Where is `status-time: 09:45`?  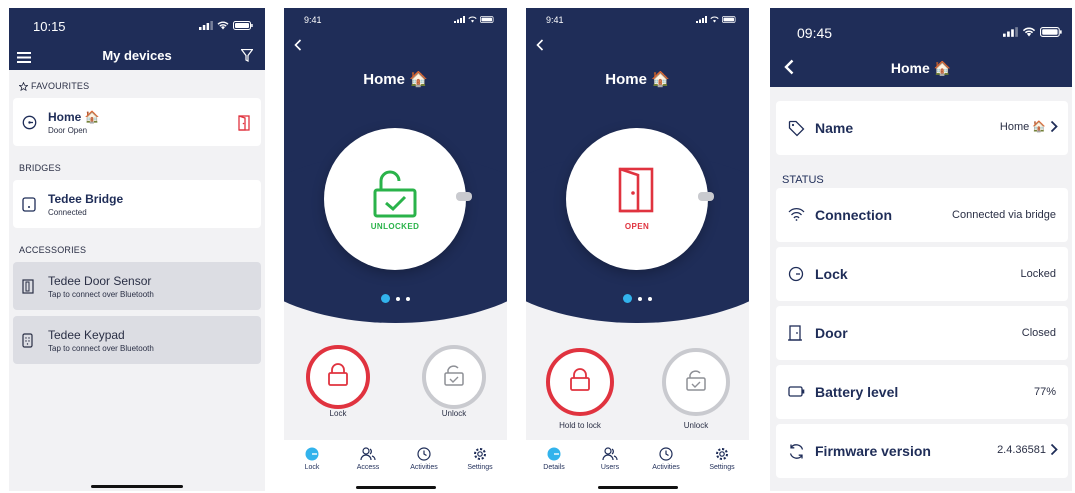 status-time: 09:45 is located at coordinates (815, 33).